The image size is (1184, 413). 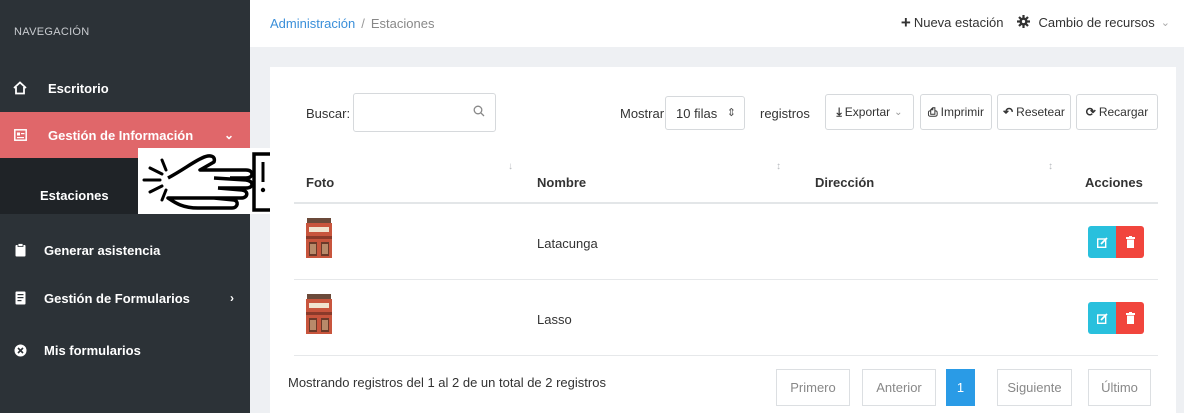 I want to click on undo-icon: ↶, so click(x=1008, y=112).